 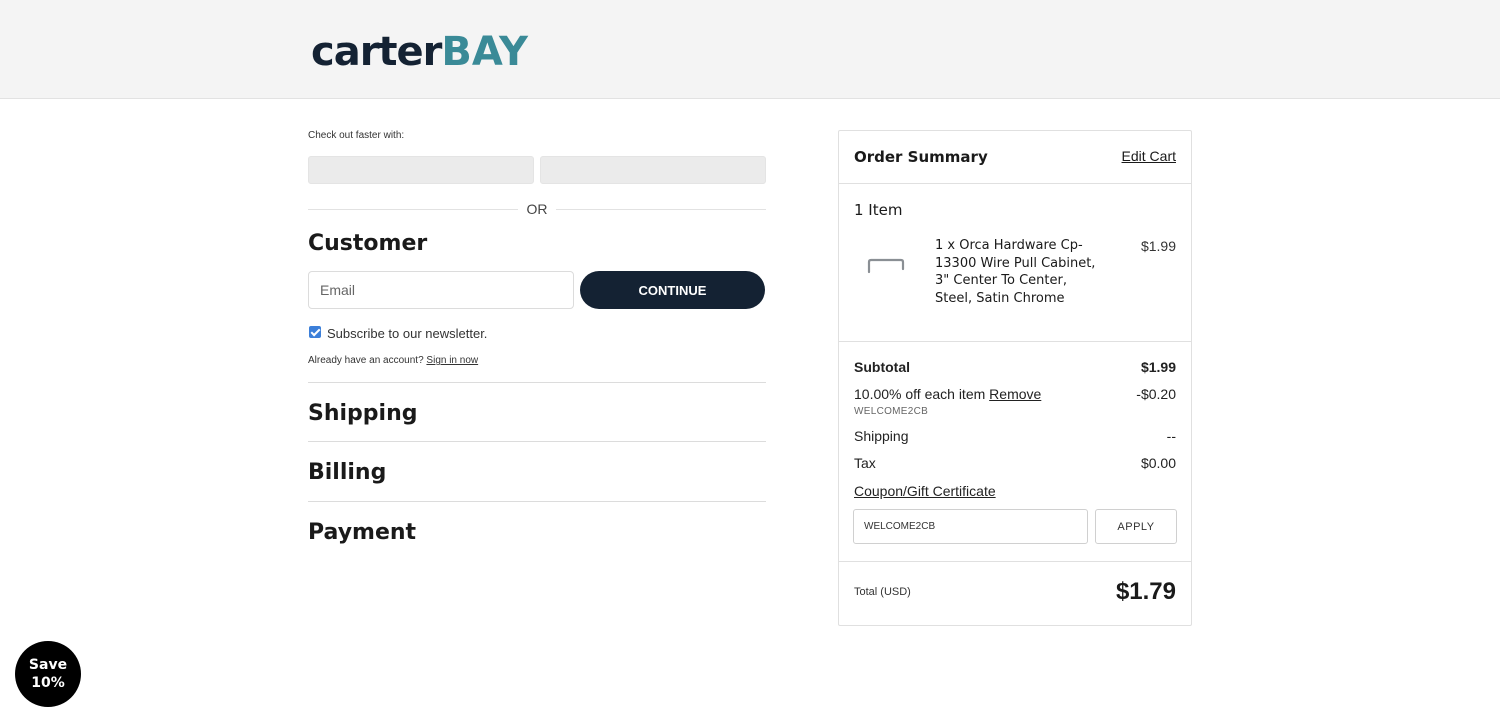 I want to click on newsletter-label: Subscribe to our newsletter., so click(x=407, y=333).